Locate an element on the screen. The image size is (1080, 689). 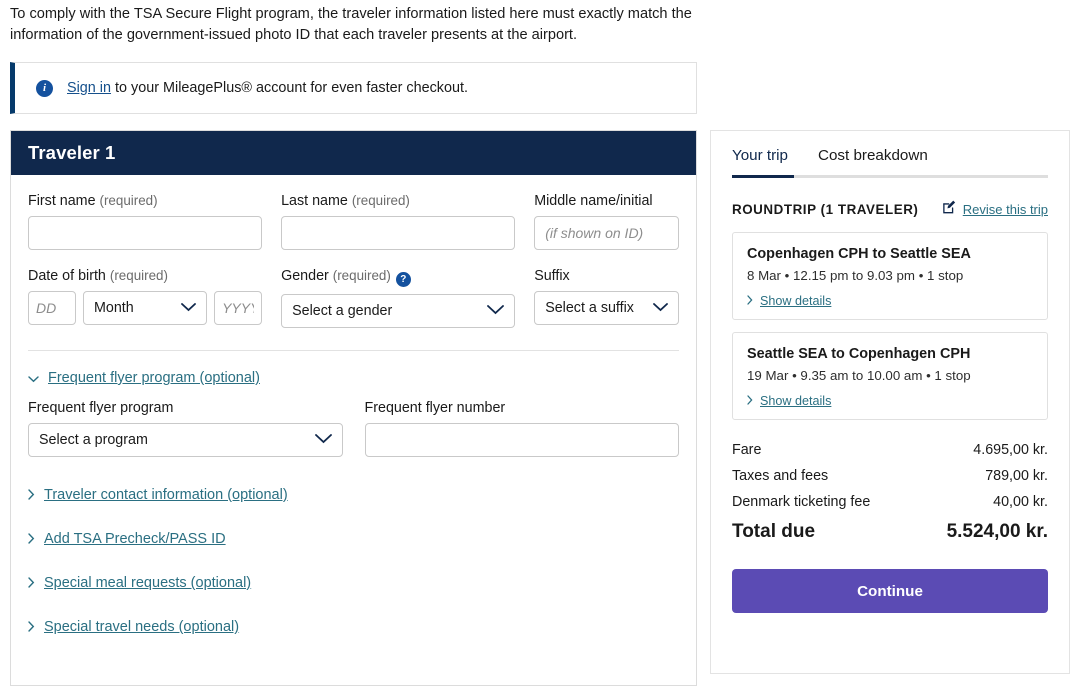
frequent-flyer-toggle: Frequent flyer program (optional) is located at coordinates (353, 378).